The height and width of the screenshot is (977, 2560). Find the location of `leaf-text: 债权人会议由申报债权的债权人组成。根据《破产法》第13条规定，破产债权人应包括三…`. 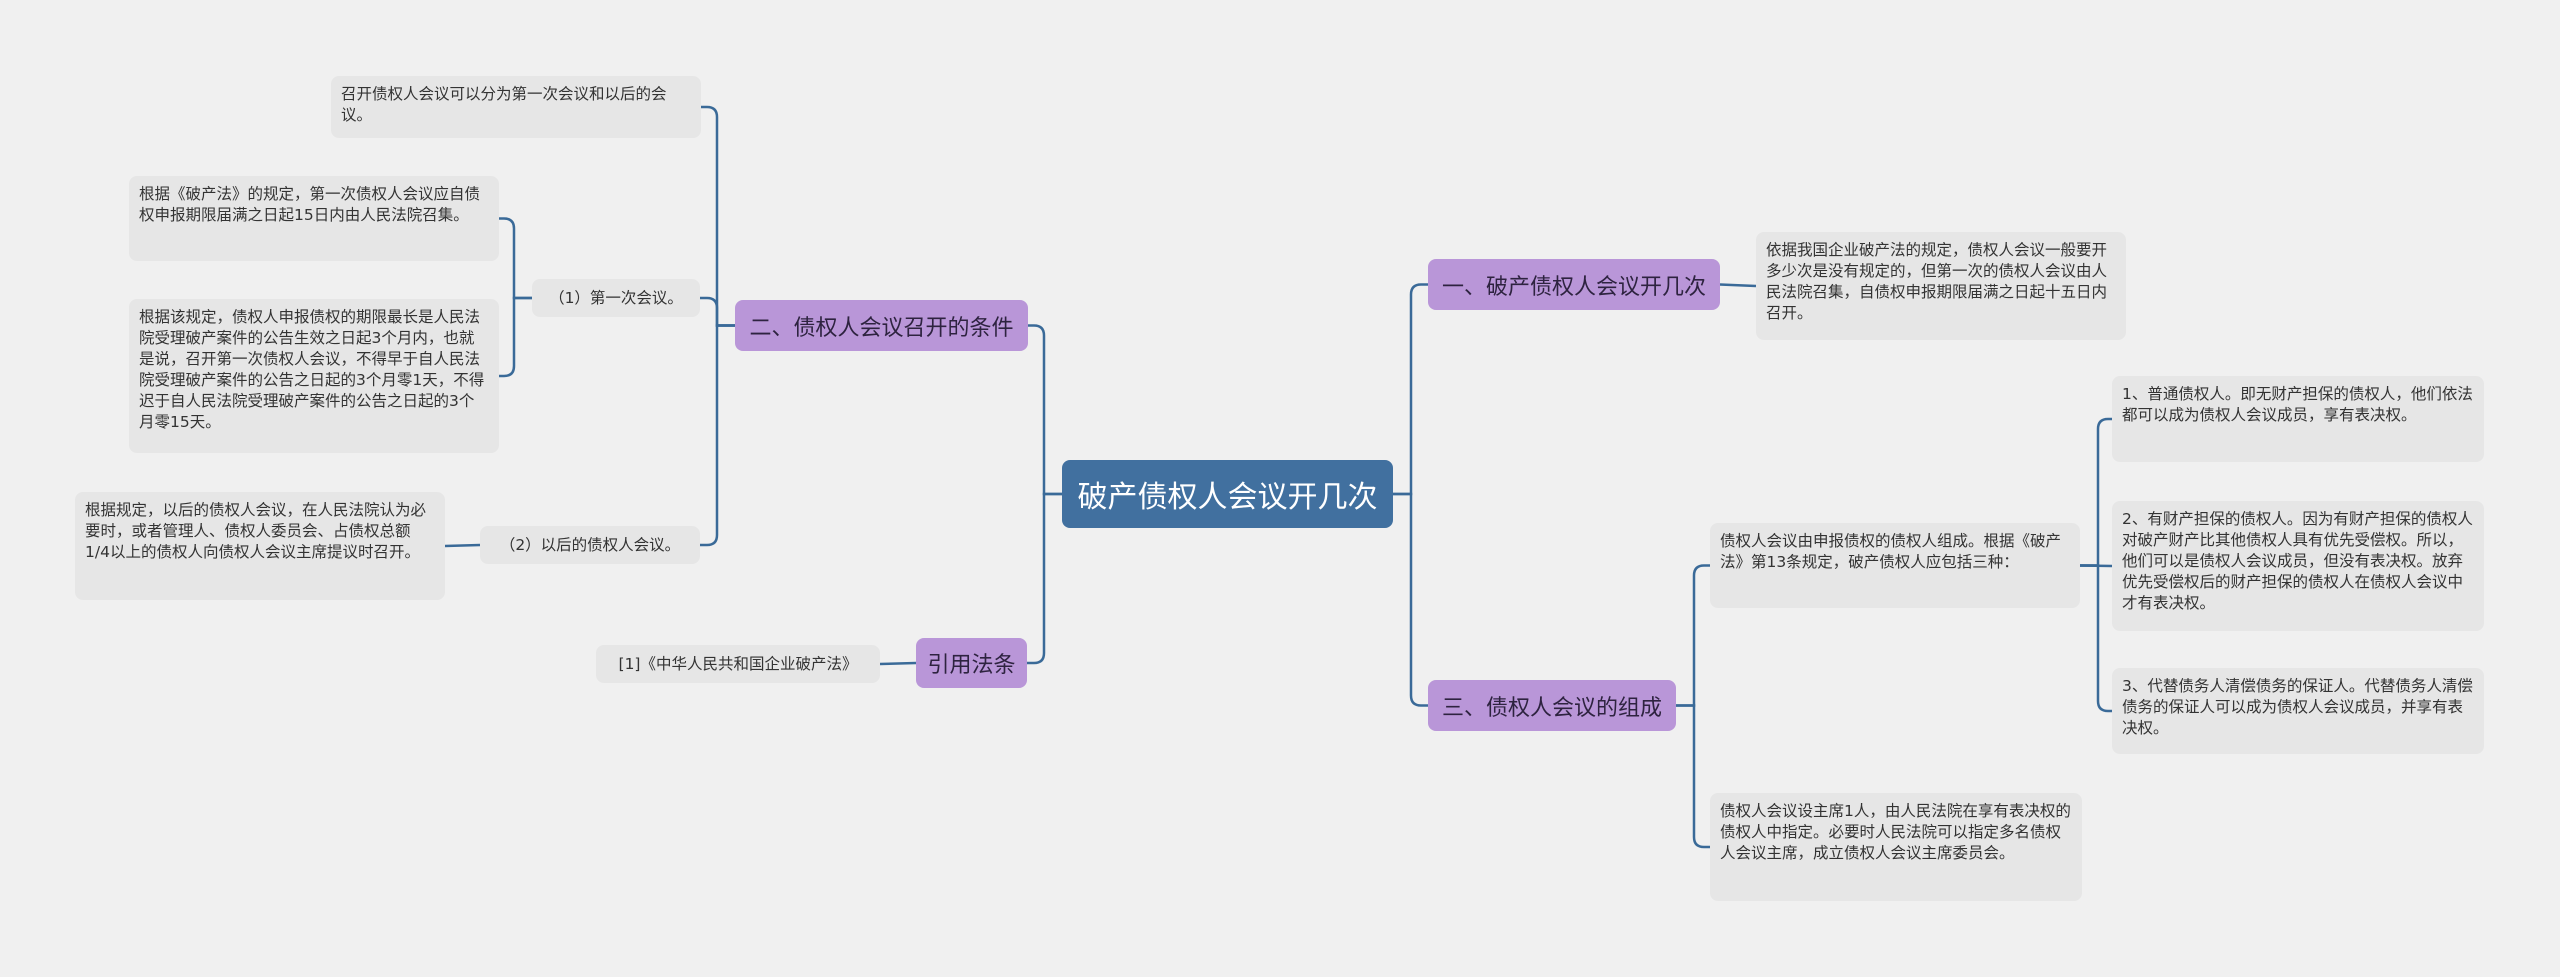

leaf-text: 债权人会议由申报债权的债权人组成。根据《破产法》第13条规定，破产债权人应包括三… is located at coordinates (1891, 551).